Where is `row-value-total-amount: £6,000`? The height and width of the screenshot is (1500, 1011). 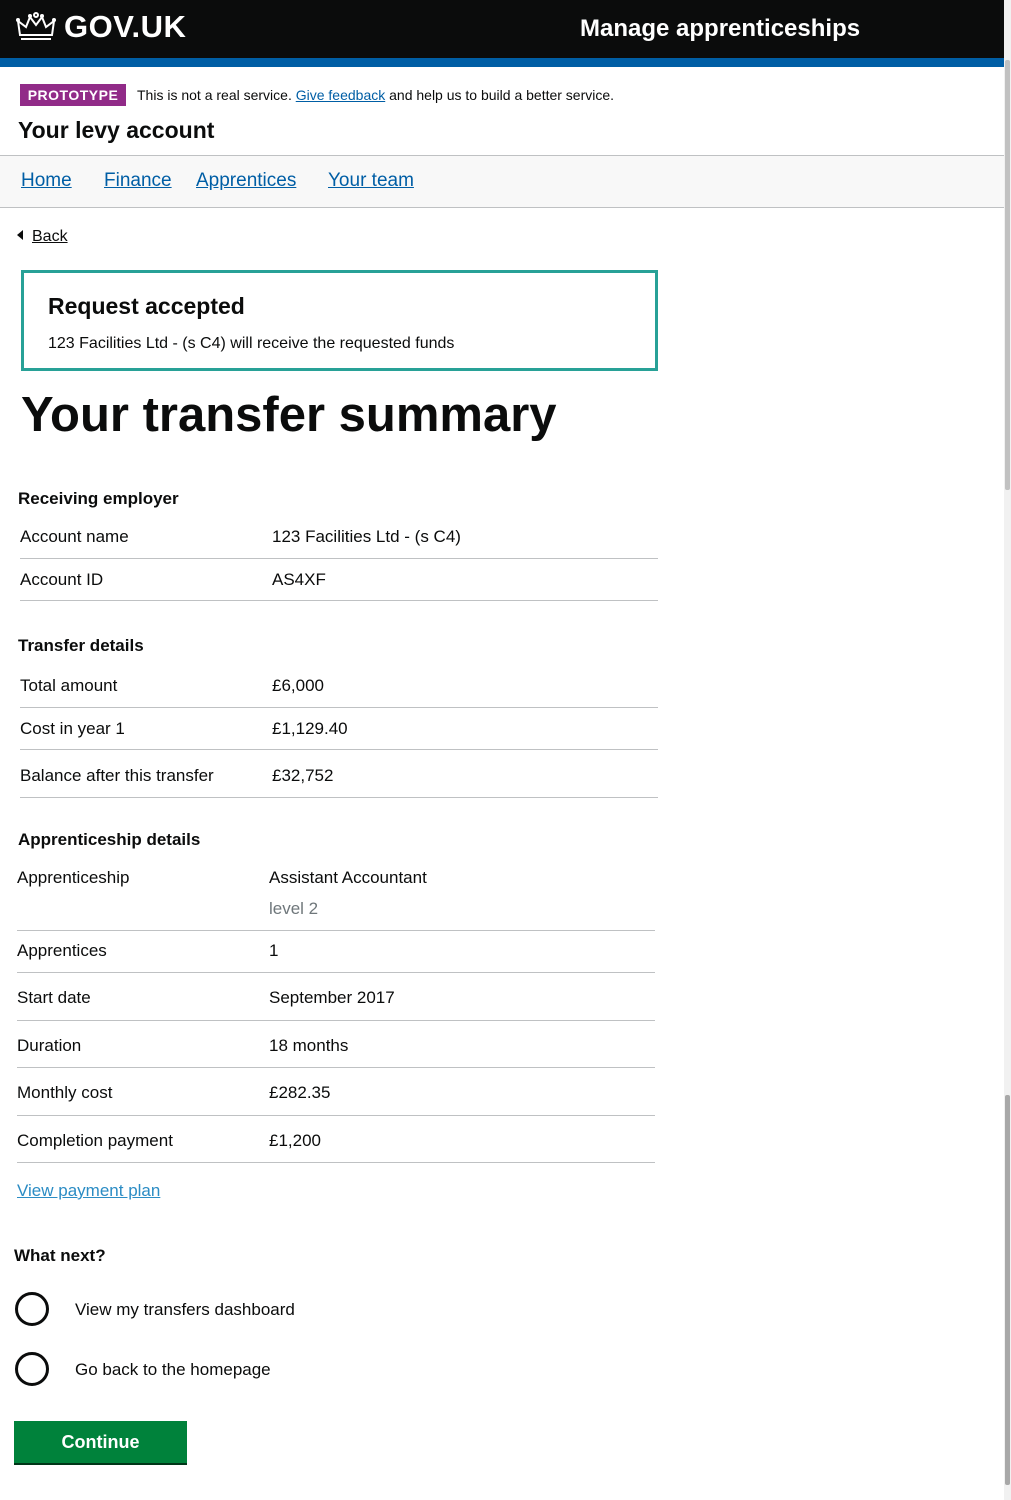
row-value-total-amount: £6,000 is located at coordinates (298, 685).